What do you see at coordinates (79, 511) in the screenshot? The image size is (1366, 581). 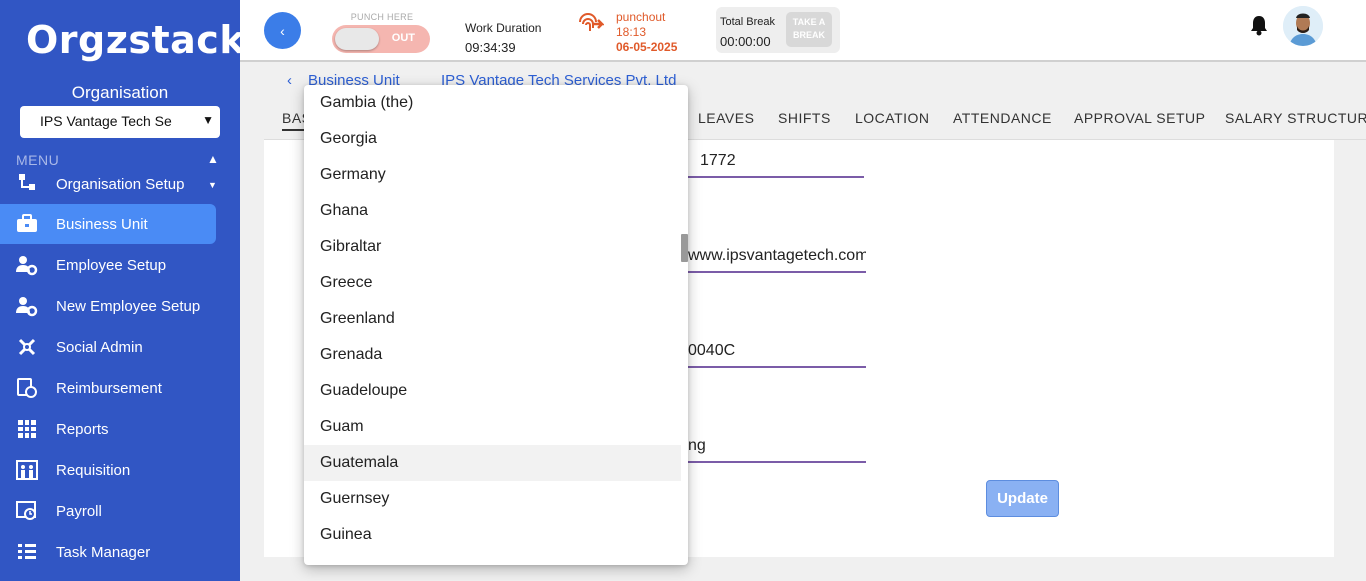 I see `sidebar-item-label: Payroll` at bounding box center [79, 511].